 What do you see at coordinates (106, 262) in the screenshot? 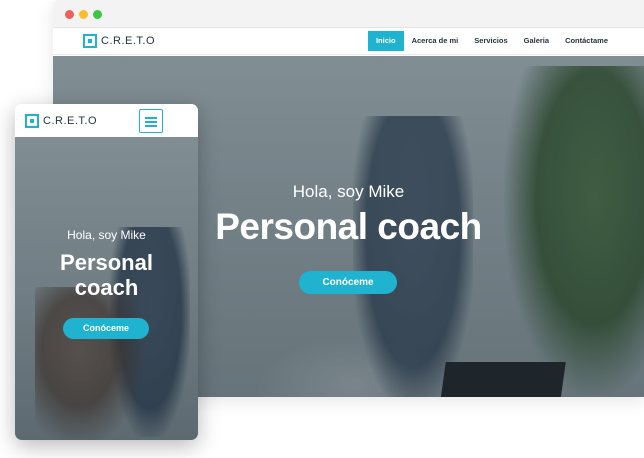
I see `mobile-hero-title-line1: Personal` at bounding box center [106, 262].